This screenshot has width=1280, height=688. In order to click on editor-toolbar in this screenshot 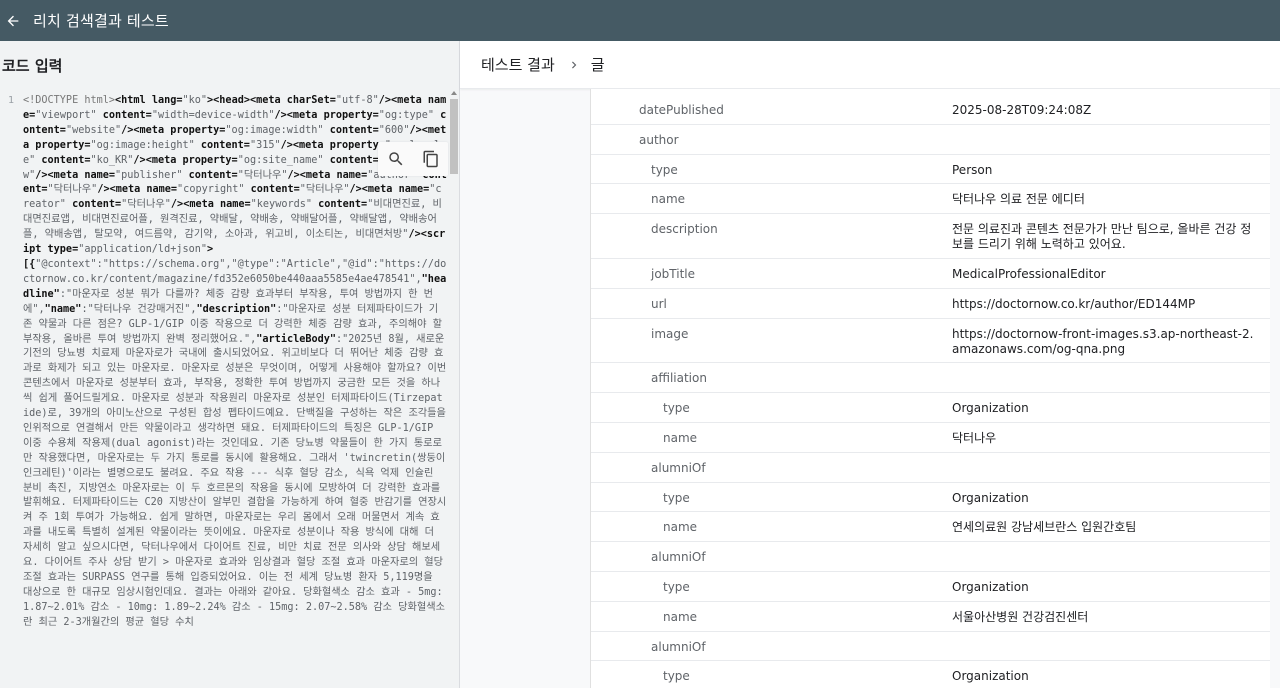, I will do `click(413, 159)`.